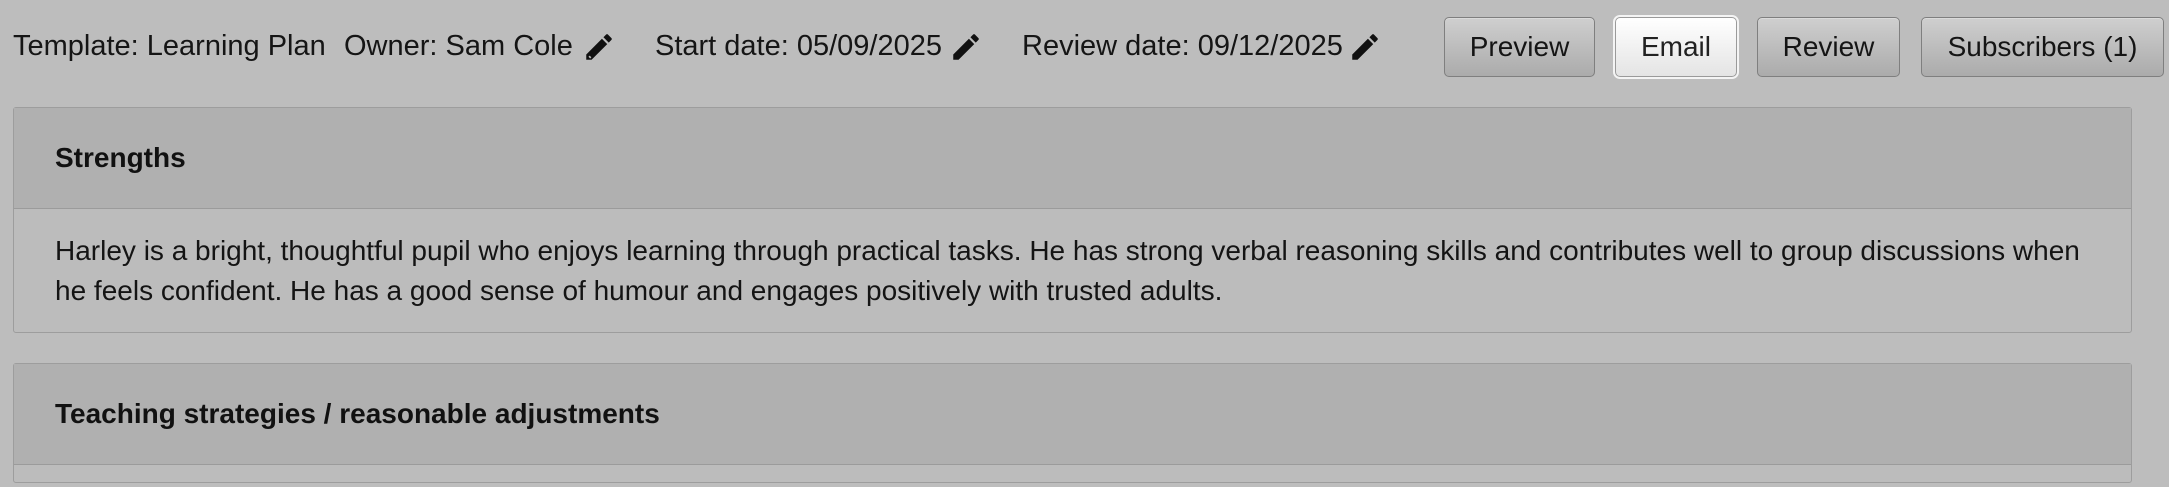 The height and width of the screenshot is (487, 2169). I want to click on preview-button: Preview, so click(1519, 47).